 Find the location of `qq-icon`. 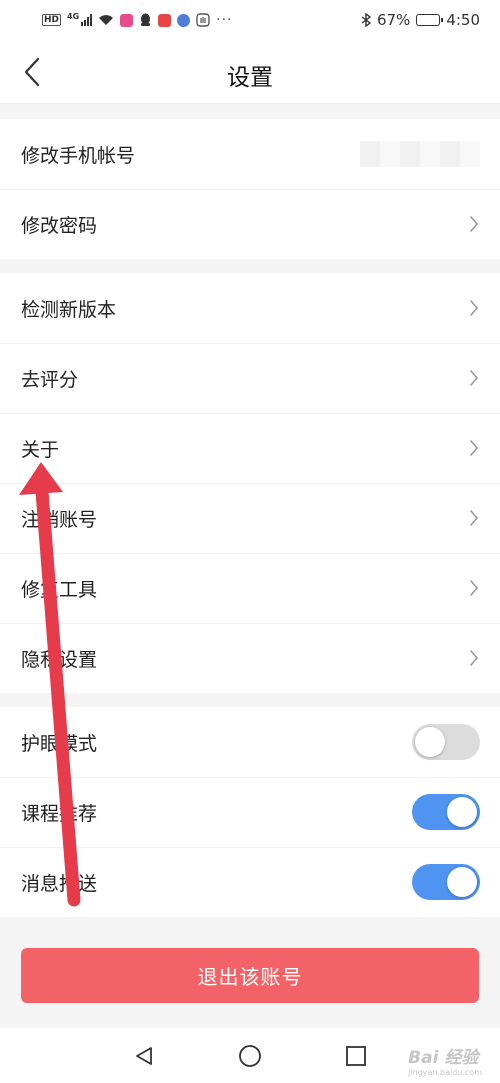

qq-icon is located at coordinates (146, 19).